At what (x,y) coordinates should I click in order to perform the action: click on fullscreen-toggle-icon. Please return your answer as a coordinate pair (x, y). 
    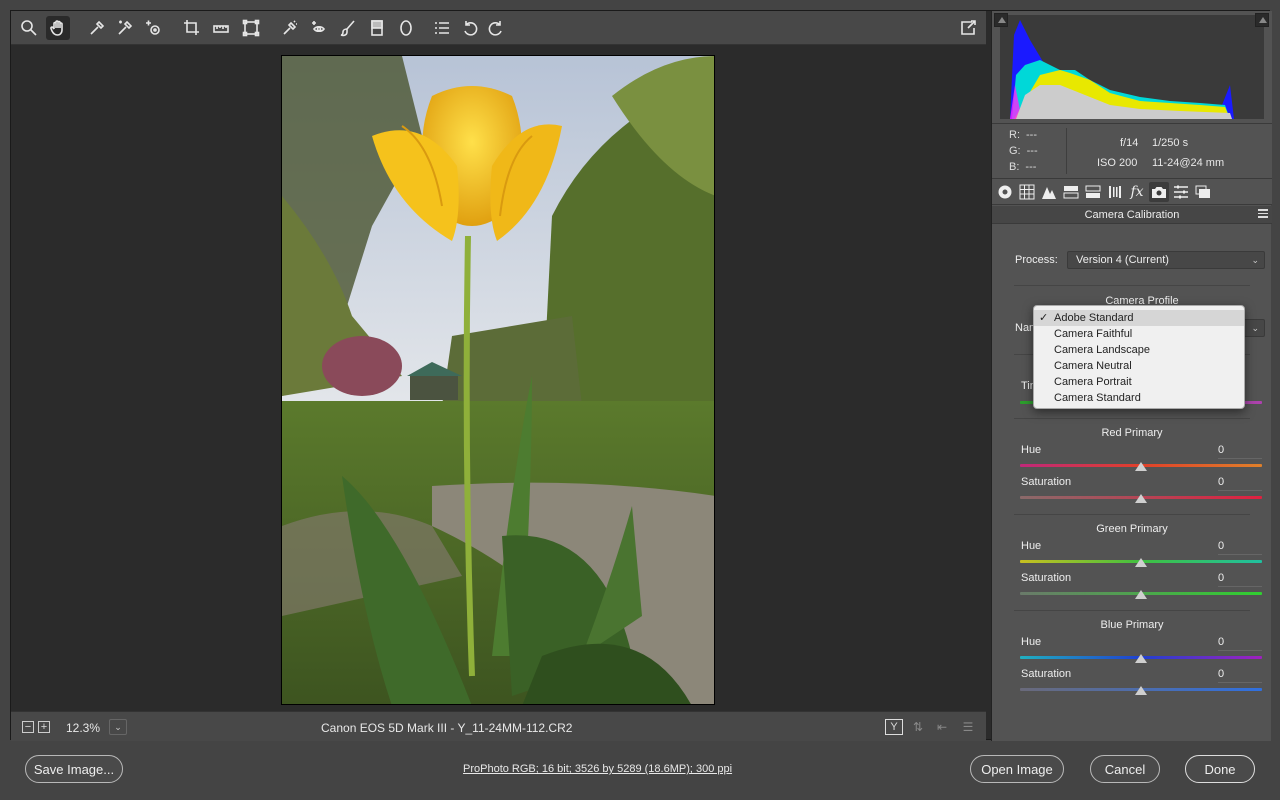
    Looking at the image, I should click on (968, 28).